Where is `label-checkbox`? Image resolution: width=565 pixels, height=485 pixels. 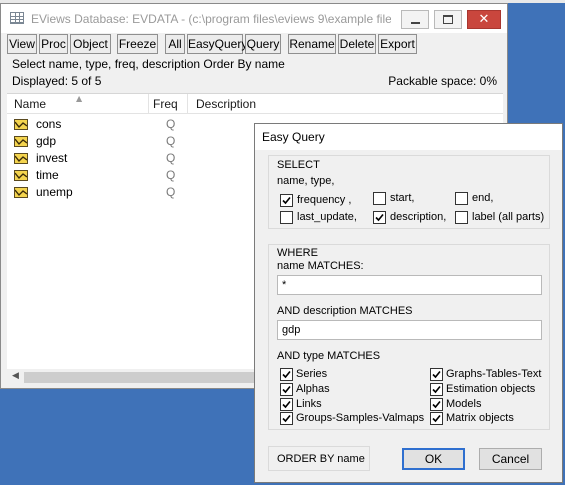 label-checkbox is located at coordinates (461, 217).